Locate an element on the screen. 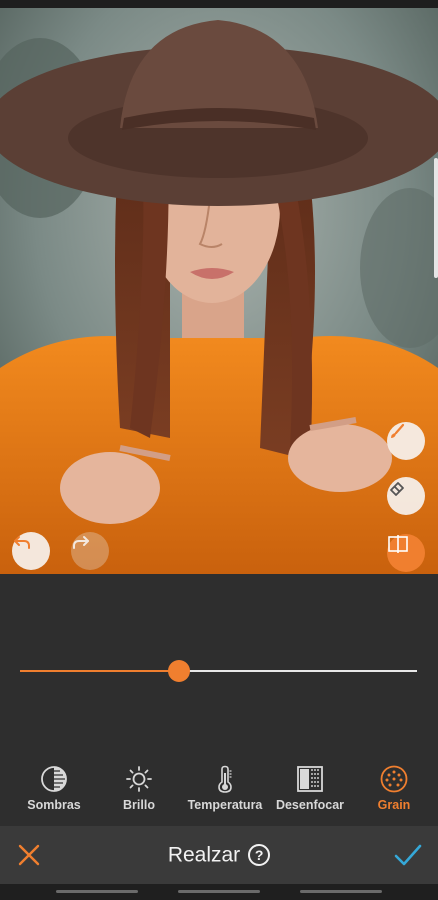  nav-back is located at coordinates (341, 891).